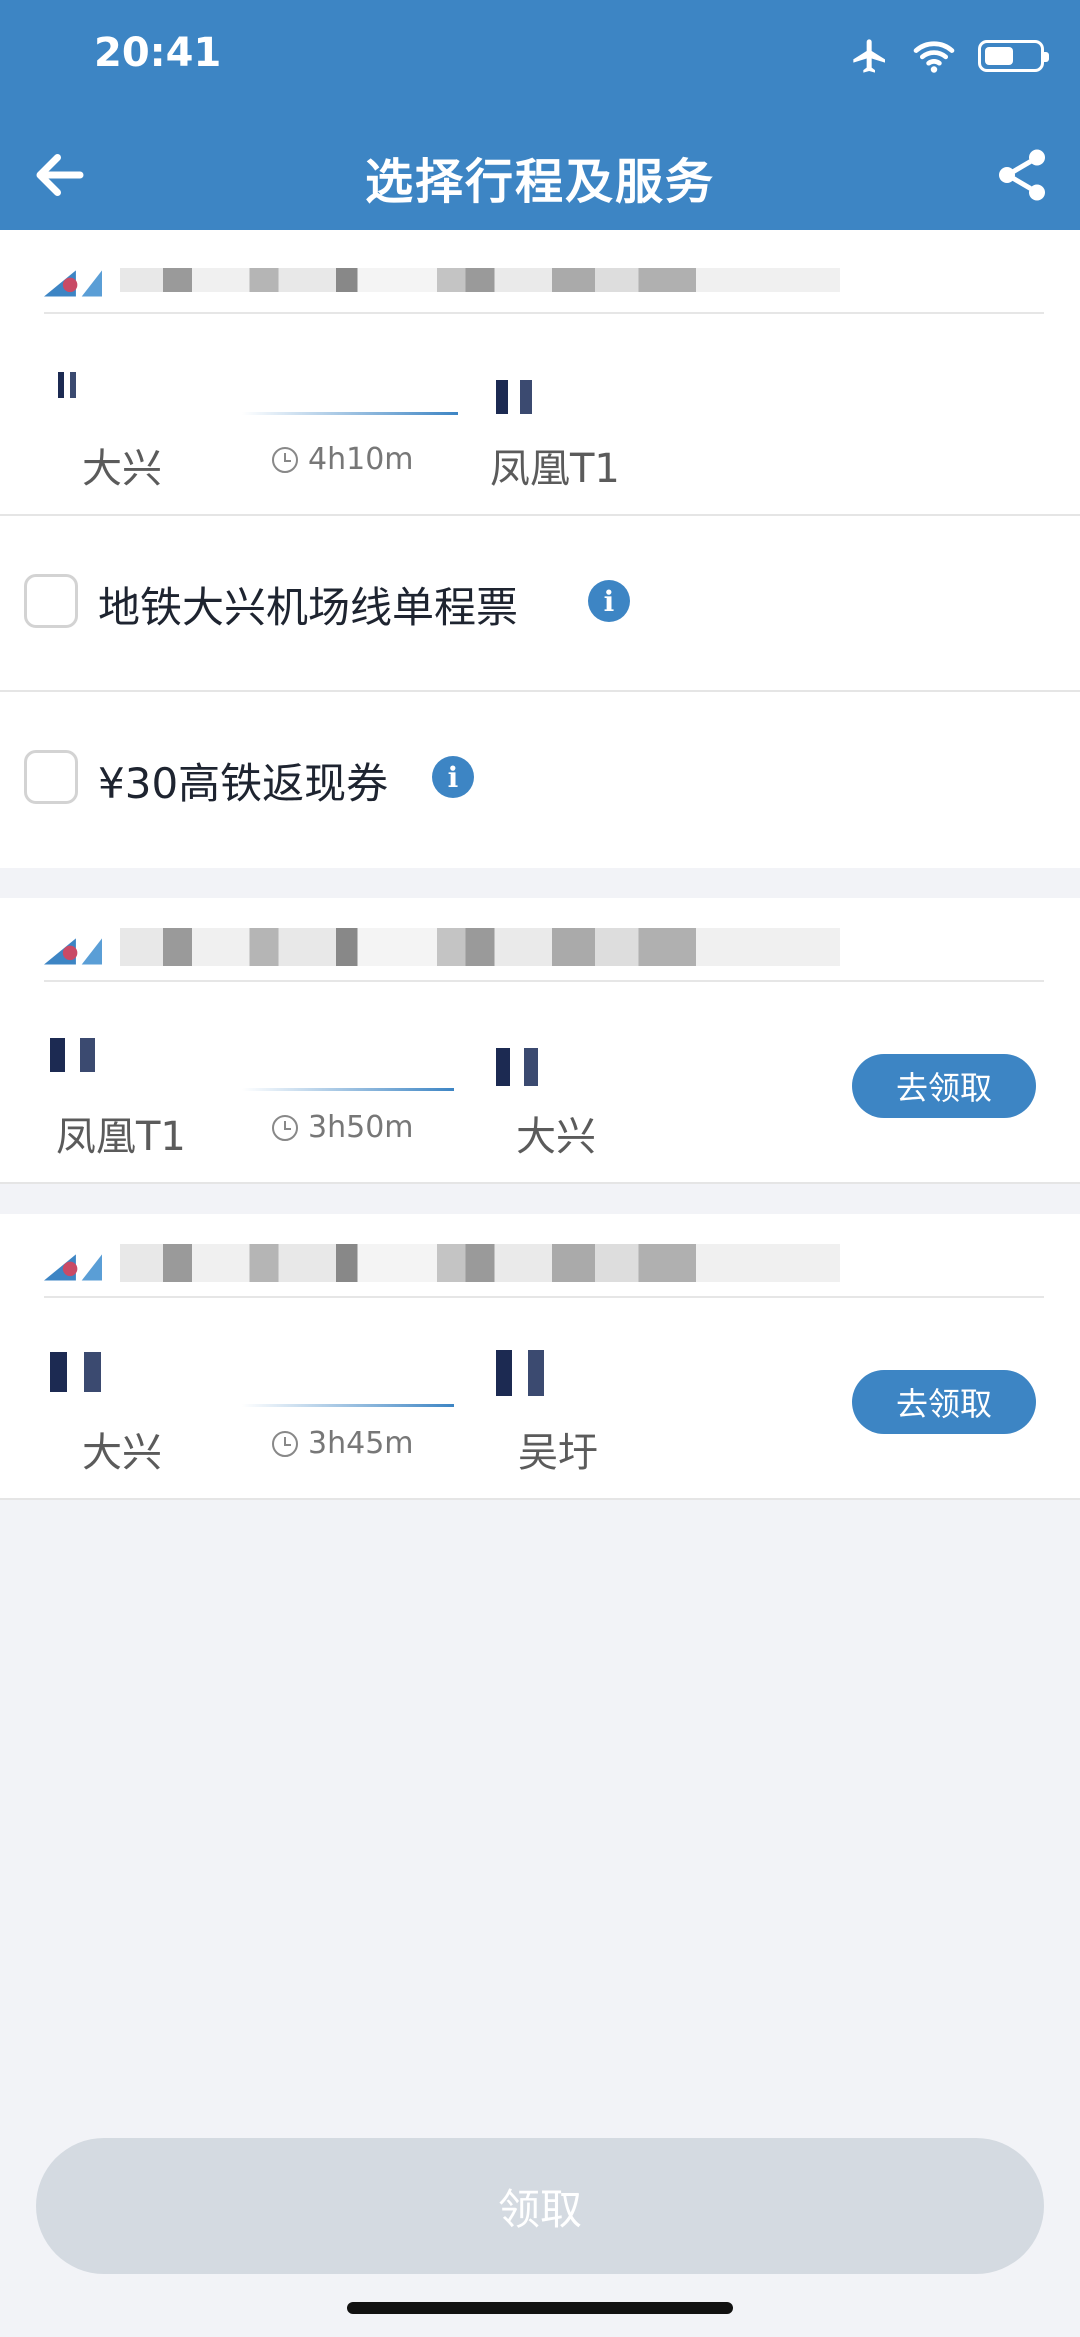 This screenshot has height=2337, width=1080. I want to click on status-bar: 20:41, so click(540, 60).